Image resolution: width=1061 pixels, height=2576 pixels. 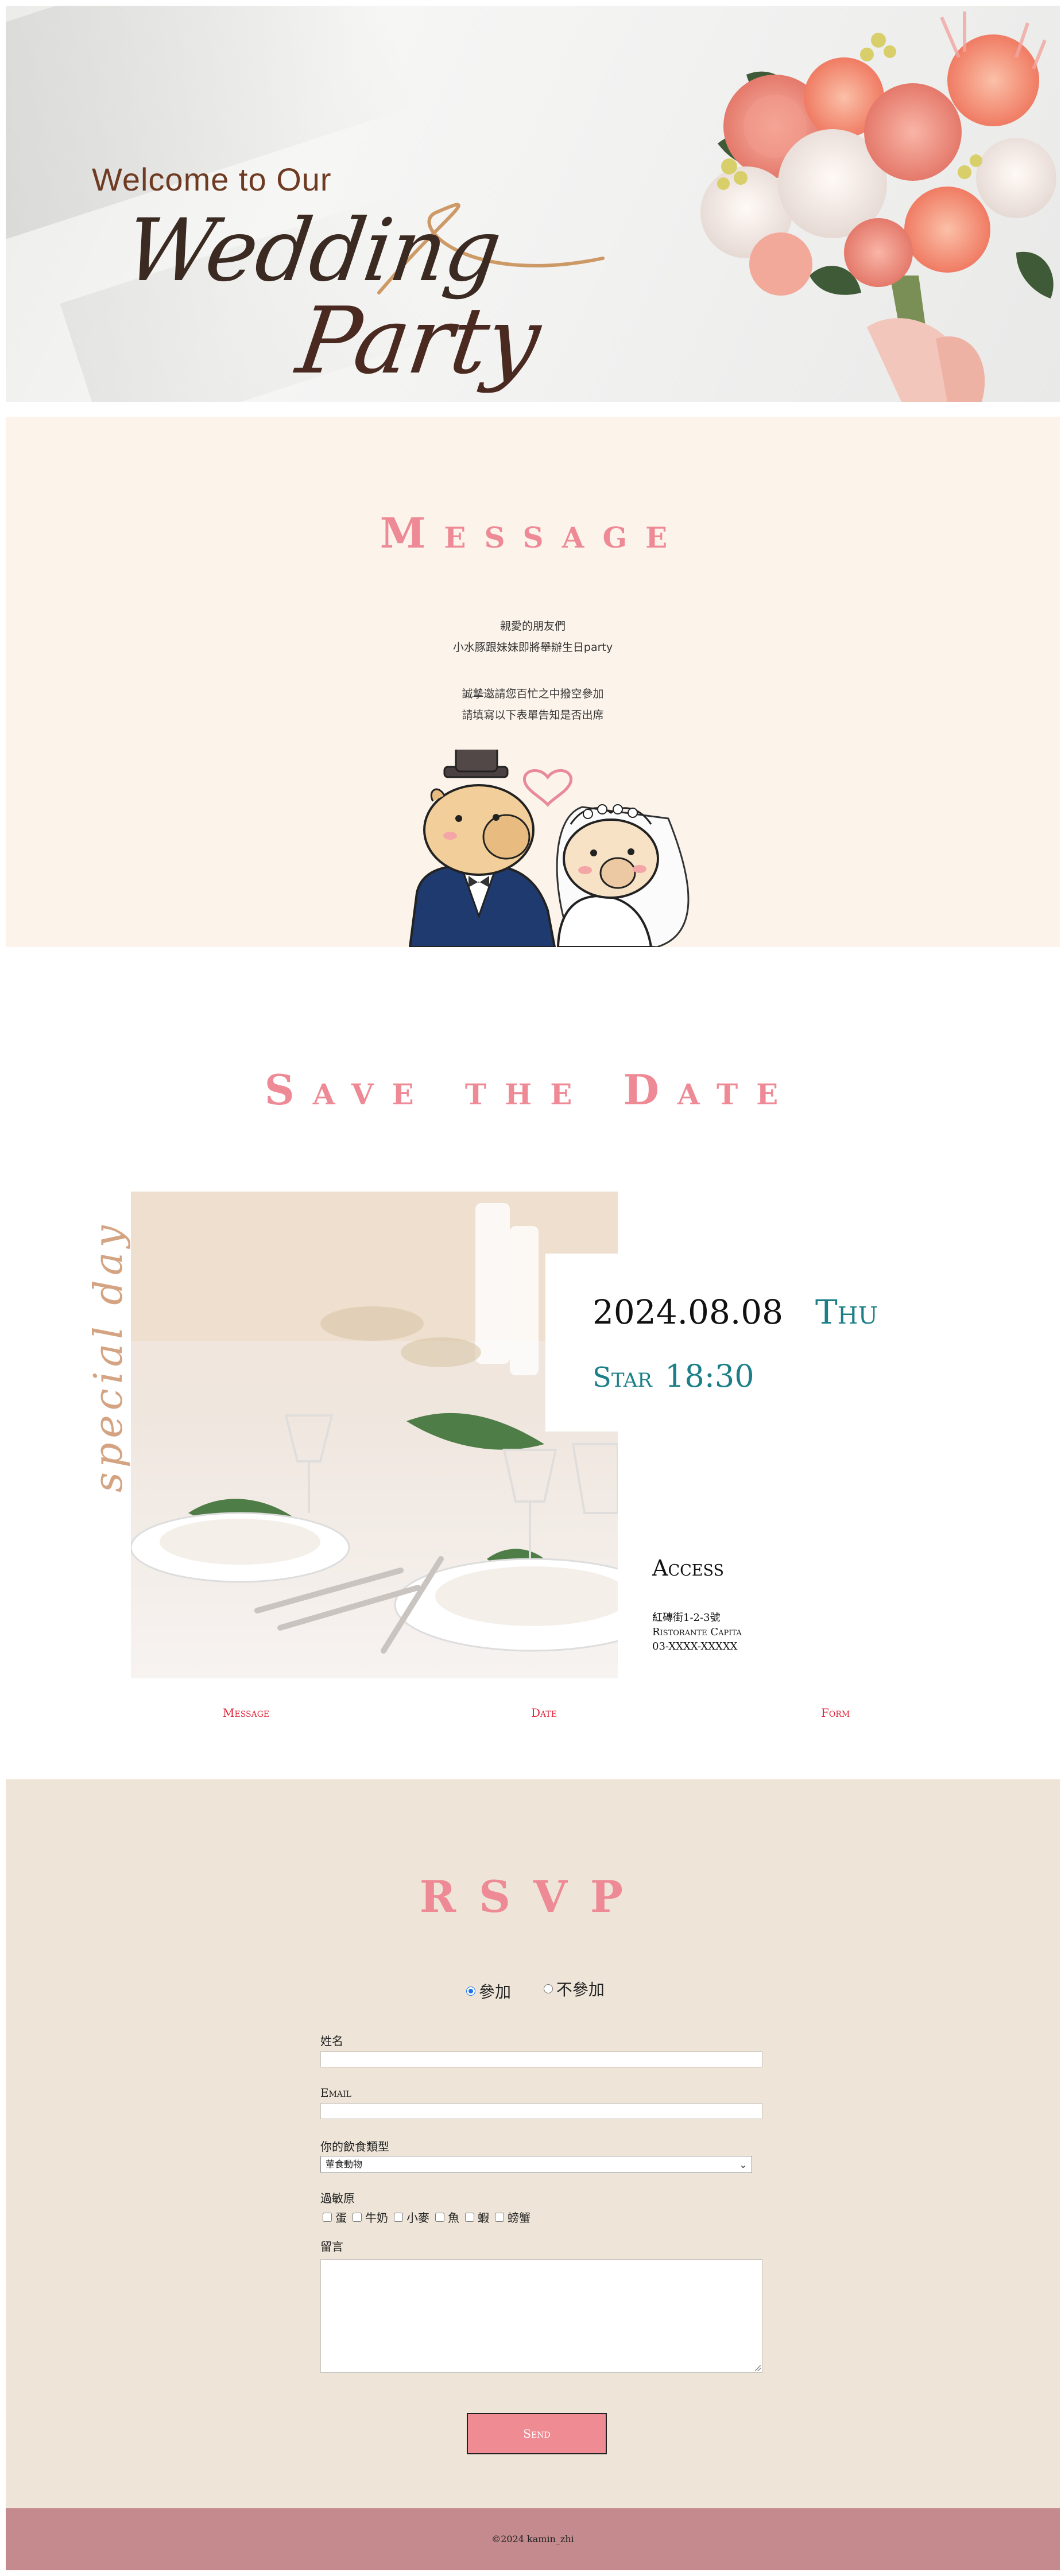 What do you see at coordinates (477, 2217) in the screenshot?
I see `allergy-checkbox-shrimp: 蝦` at bounding box center [477, 2217].